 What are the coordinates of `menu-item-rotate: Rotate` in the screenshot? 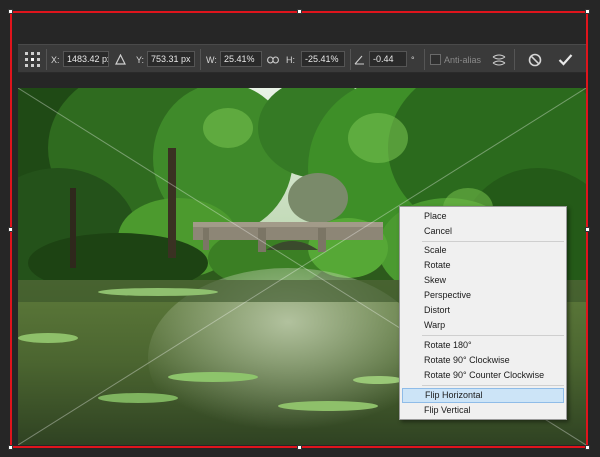 It's located at (483, 265).